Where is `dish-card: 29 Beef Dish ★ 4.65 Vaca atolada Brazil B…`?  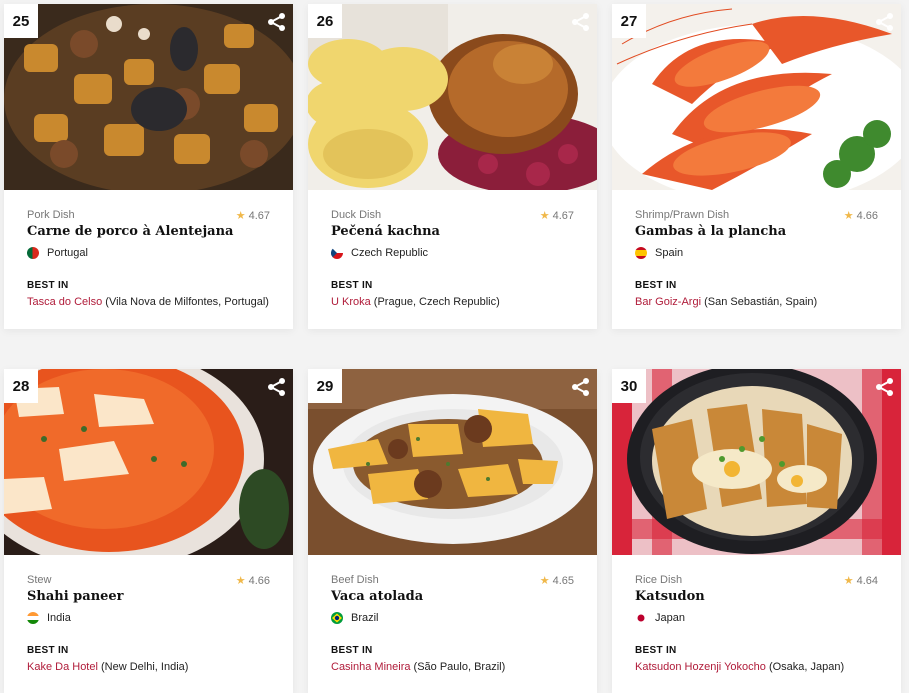 dish-card: 29 Beef Dish ★ 4.65 Vaca atolada Brazil B… is located at coordinates (452, 531).